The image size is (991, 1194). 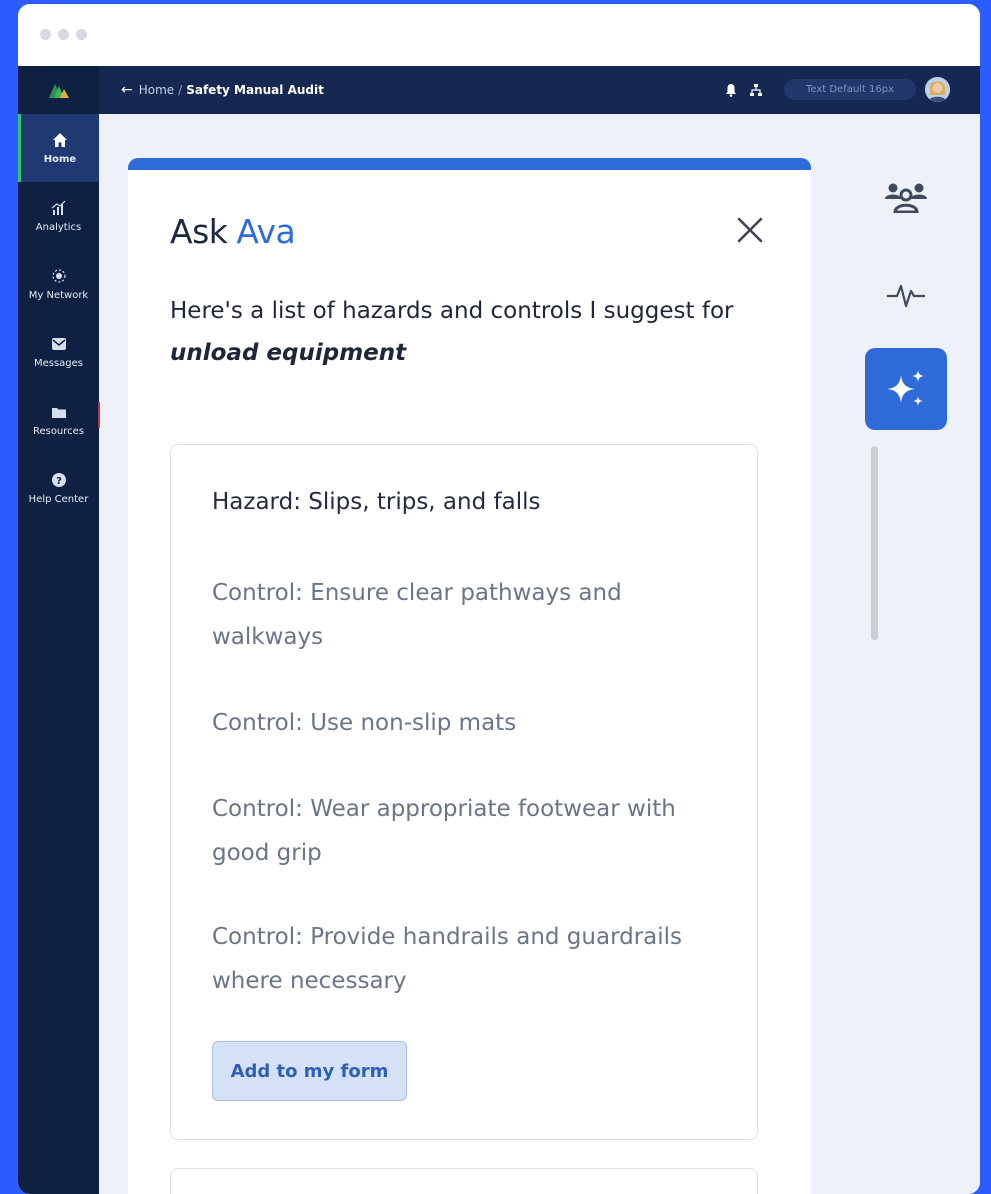 I want to click on panel-title: Ask Ava, so click(x=233, y=231).